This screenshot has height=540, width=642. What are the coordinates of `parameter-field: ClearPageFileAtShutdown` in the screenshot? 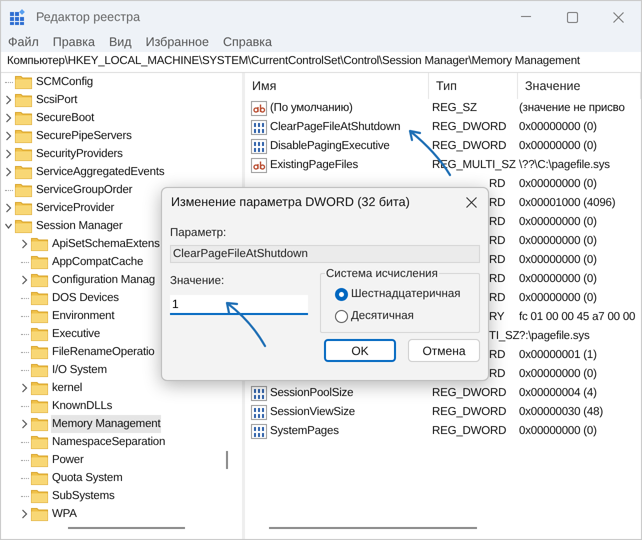 It's located at (325, 254).